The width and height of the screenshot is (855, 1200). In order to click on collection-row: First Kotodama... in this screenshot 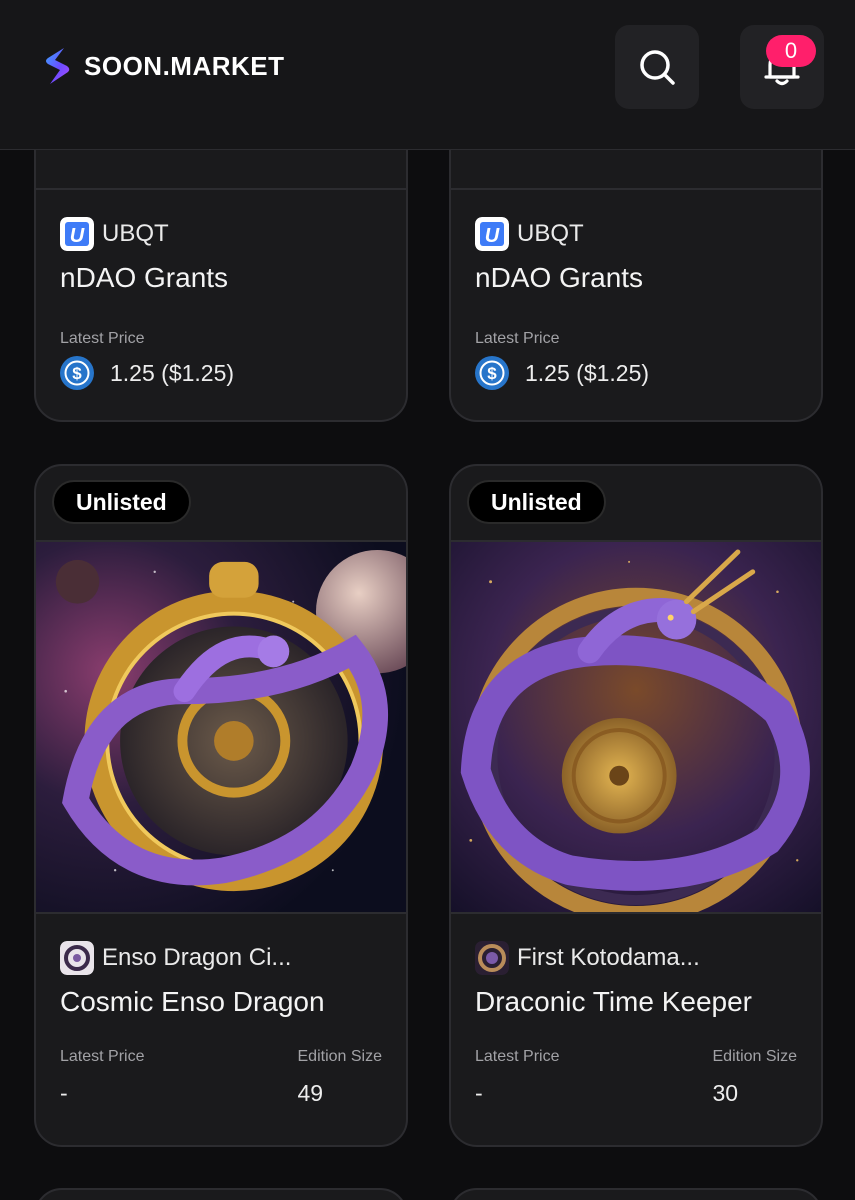, I will do `click(636, 958)`.